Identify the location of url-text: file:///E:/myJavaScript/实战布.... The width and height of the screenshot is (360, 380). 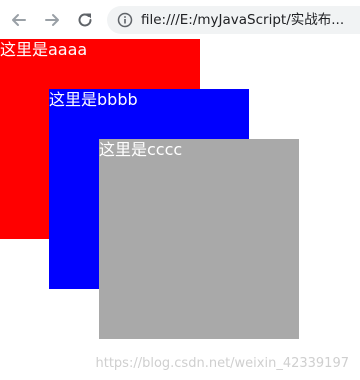
(242, 20).